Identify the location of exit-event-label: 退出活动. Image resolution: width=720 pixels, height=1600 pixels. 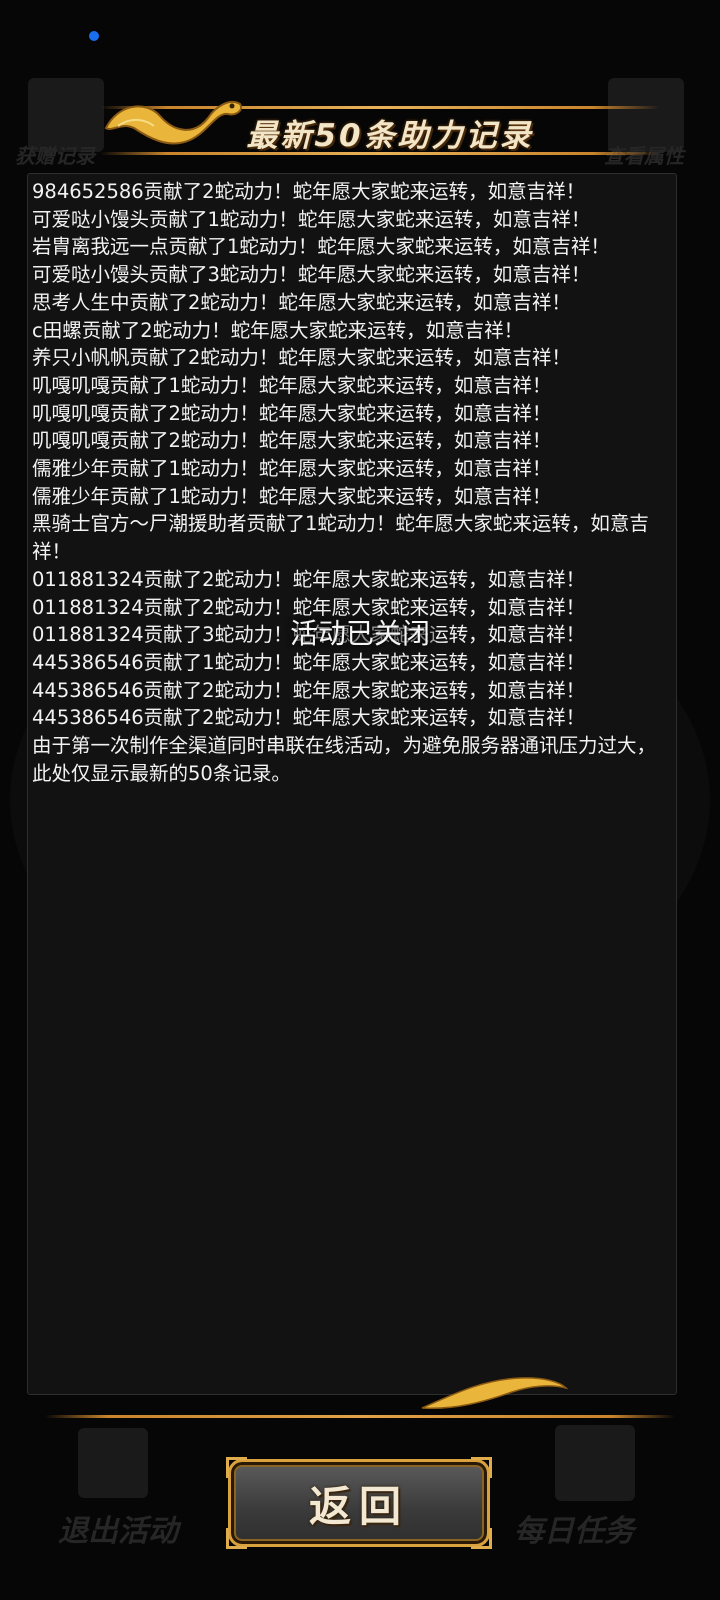
(118, 1531).